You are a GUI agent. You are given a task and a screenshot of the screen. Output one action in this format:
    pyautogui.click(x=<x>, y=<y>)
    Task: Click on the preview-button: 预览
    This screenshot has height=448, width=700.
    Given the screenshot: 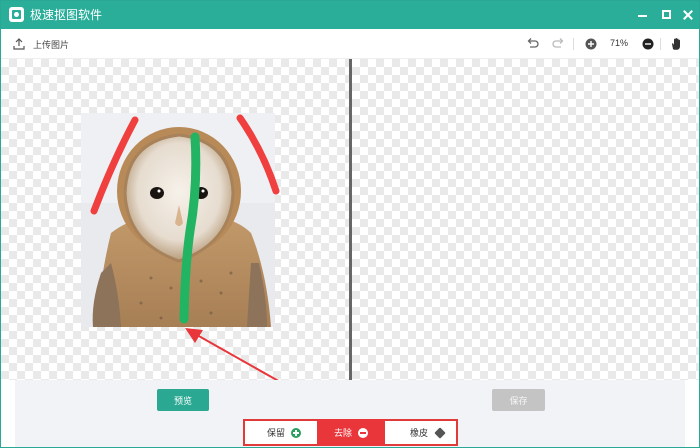 What is the action you would take?
    pyautogui.click(x=183, y=400)
    